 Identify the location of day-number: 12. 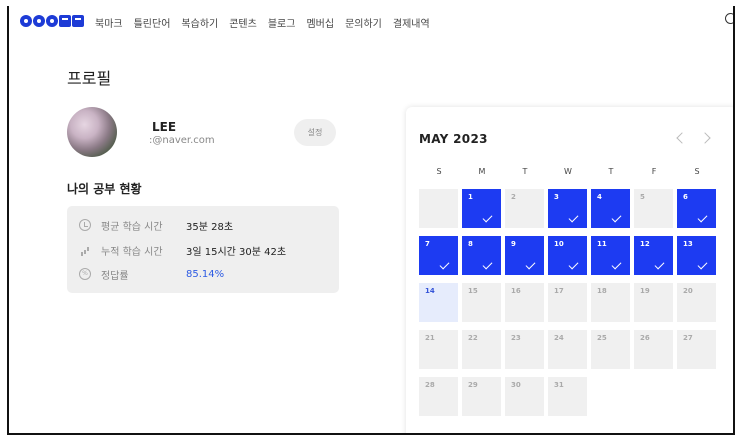
(645, 244).